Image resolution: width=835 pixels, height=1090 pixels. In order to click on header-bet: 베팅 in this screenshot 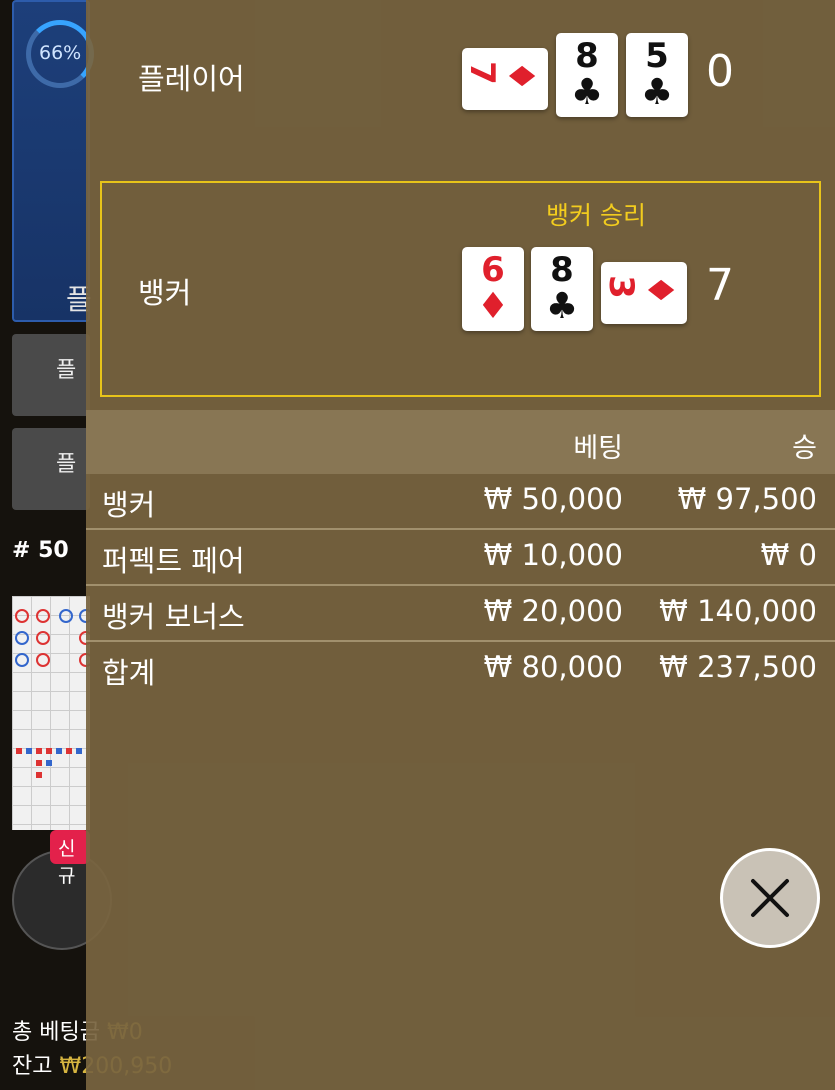, I will do `click(598, 448)`.